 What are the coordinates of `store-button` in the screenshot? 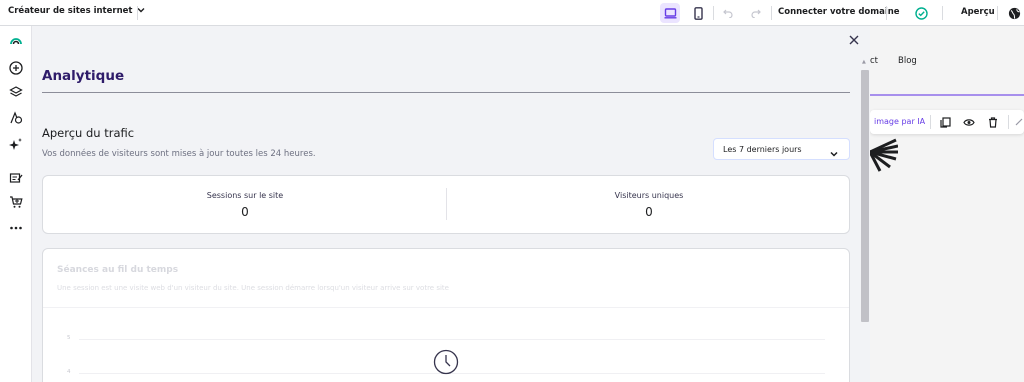 It's located at (16, 202).